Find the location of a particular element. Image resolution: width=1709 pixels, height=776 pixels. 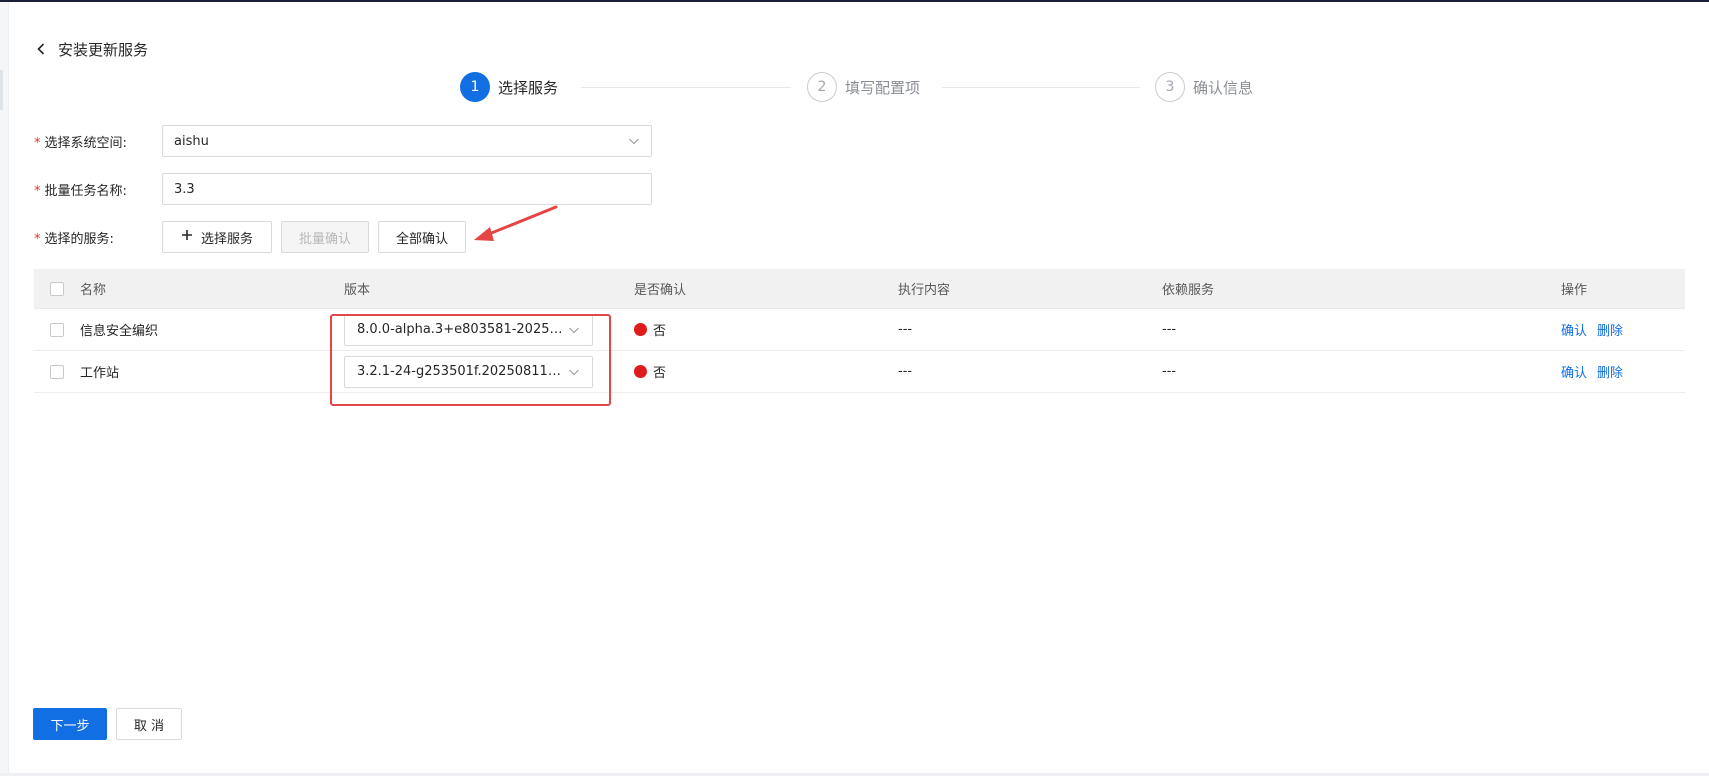

next-step-button: 下一步 is located at coordinates (70, 724).